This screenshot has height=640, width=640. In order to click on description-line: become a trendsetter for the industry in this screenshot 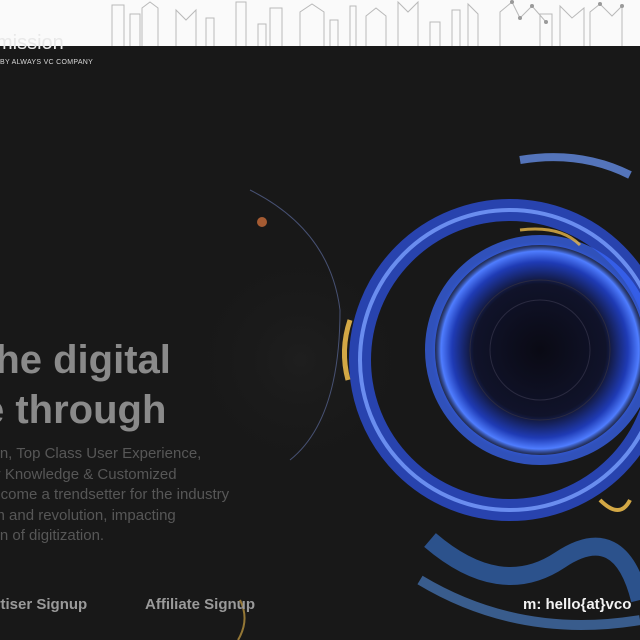, I will do `click(115, 494)`.